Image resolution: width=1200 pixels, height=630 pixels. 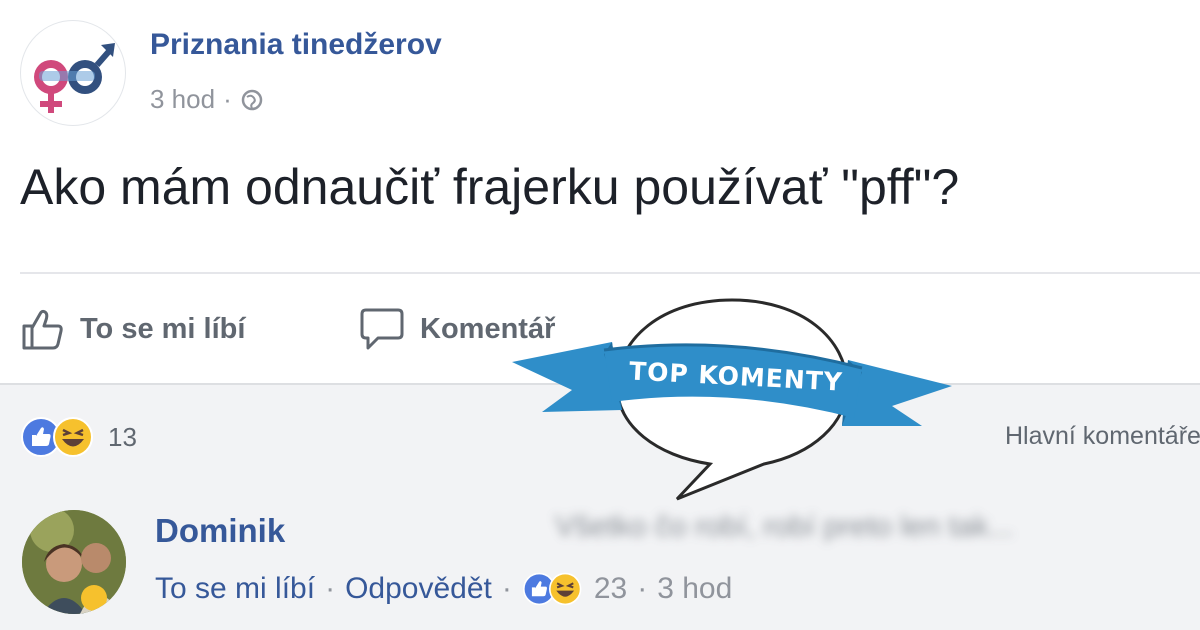 I want to click on user-photo-icon, so click(x=74, y=562).